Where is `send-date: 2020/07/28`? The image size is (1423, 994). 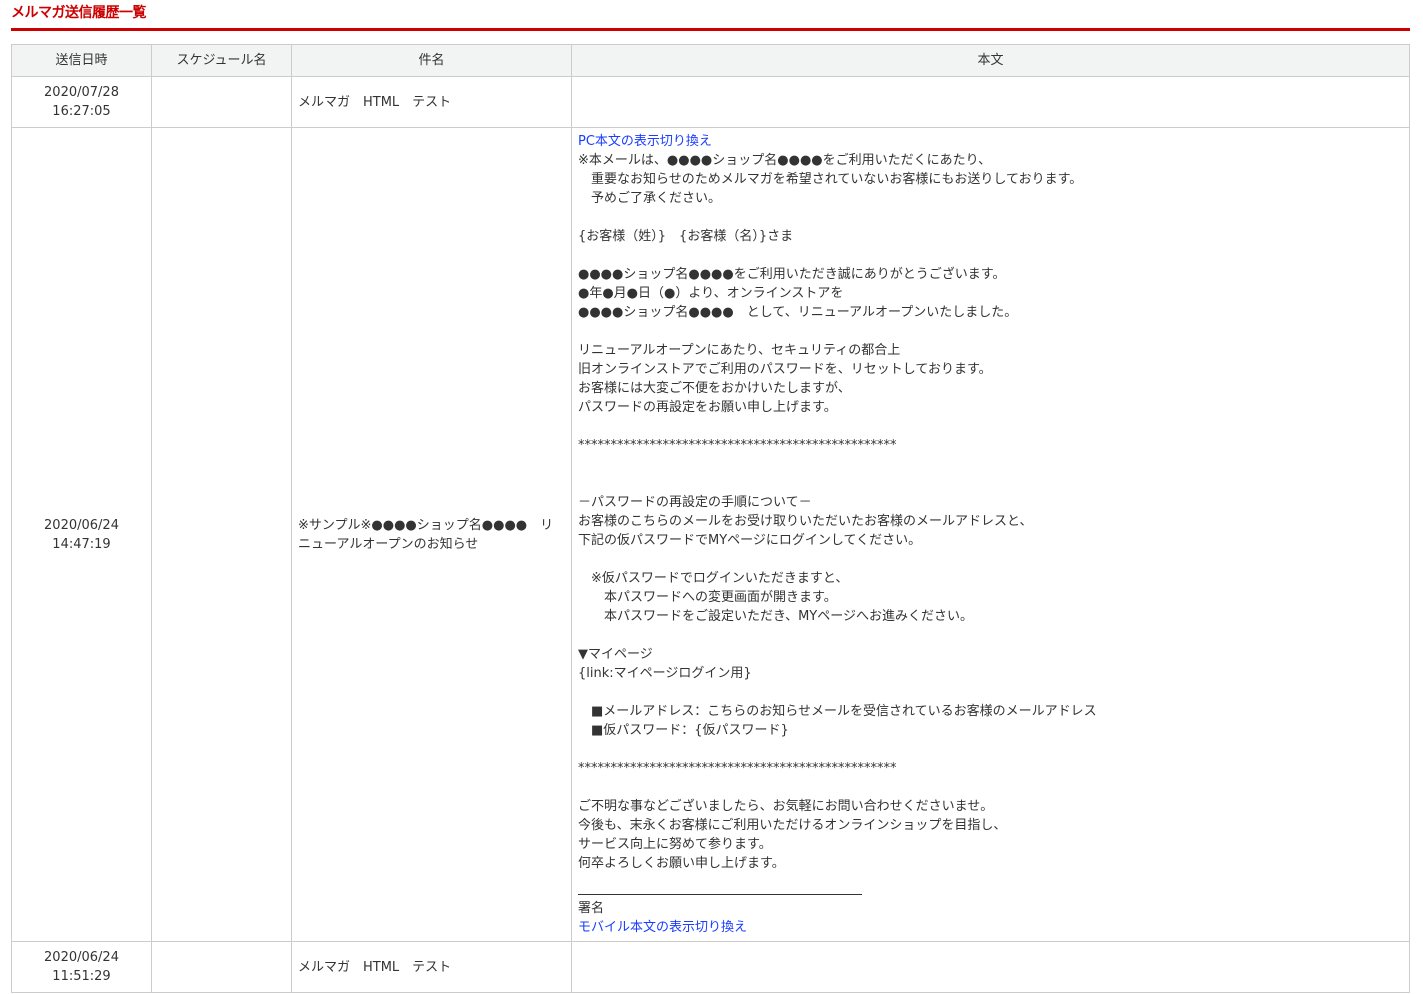
send-date: 2020/07/28 is located at coordinates (81, 92).